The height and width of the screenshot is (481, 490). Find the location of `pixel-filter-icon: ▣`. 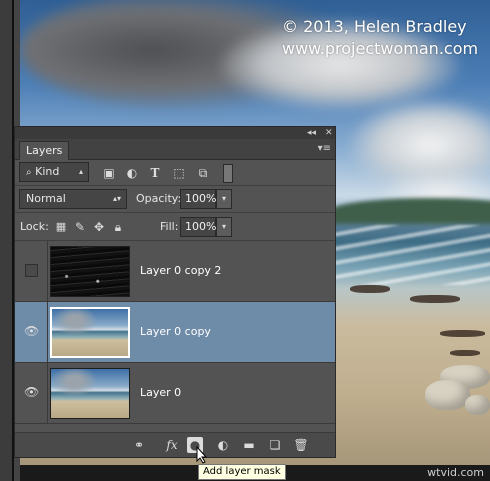

pixel-filter-icon: ▣ is located at coordinates (109, 173).